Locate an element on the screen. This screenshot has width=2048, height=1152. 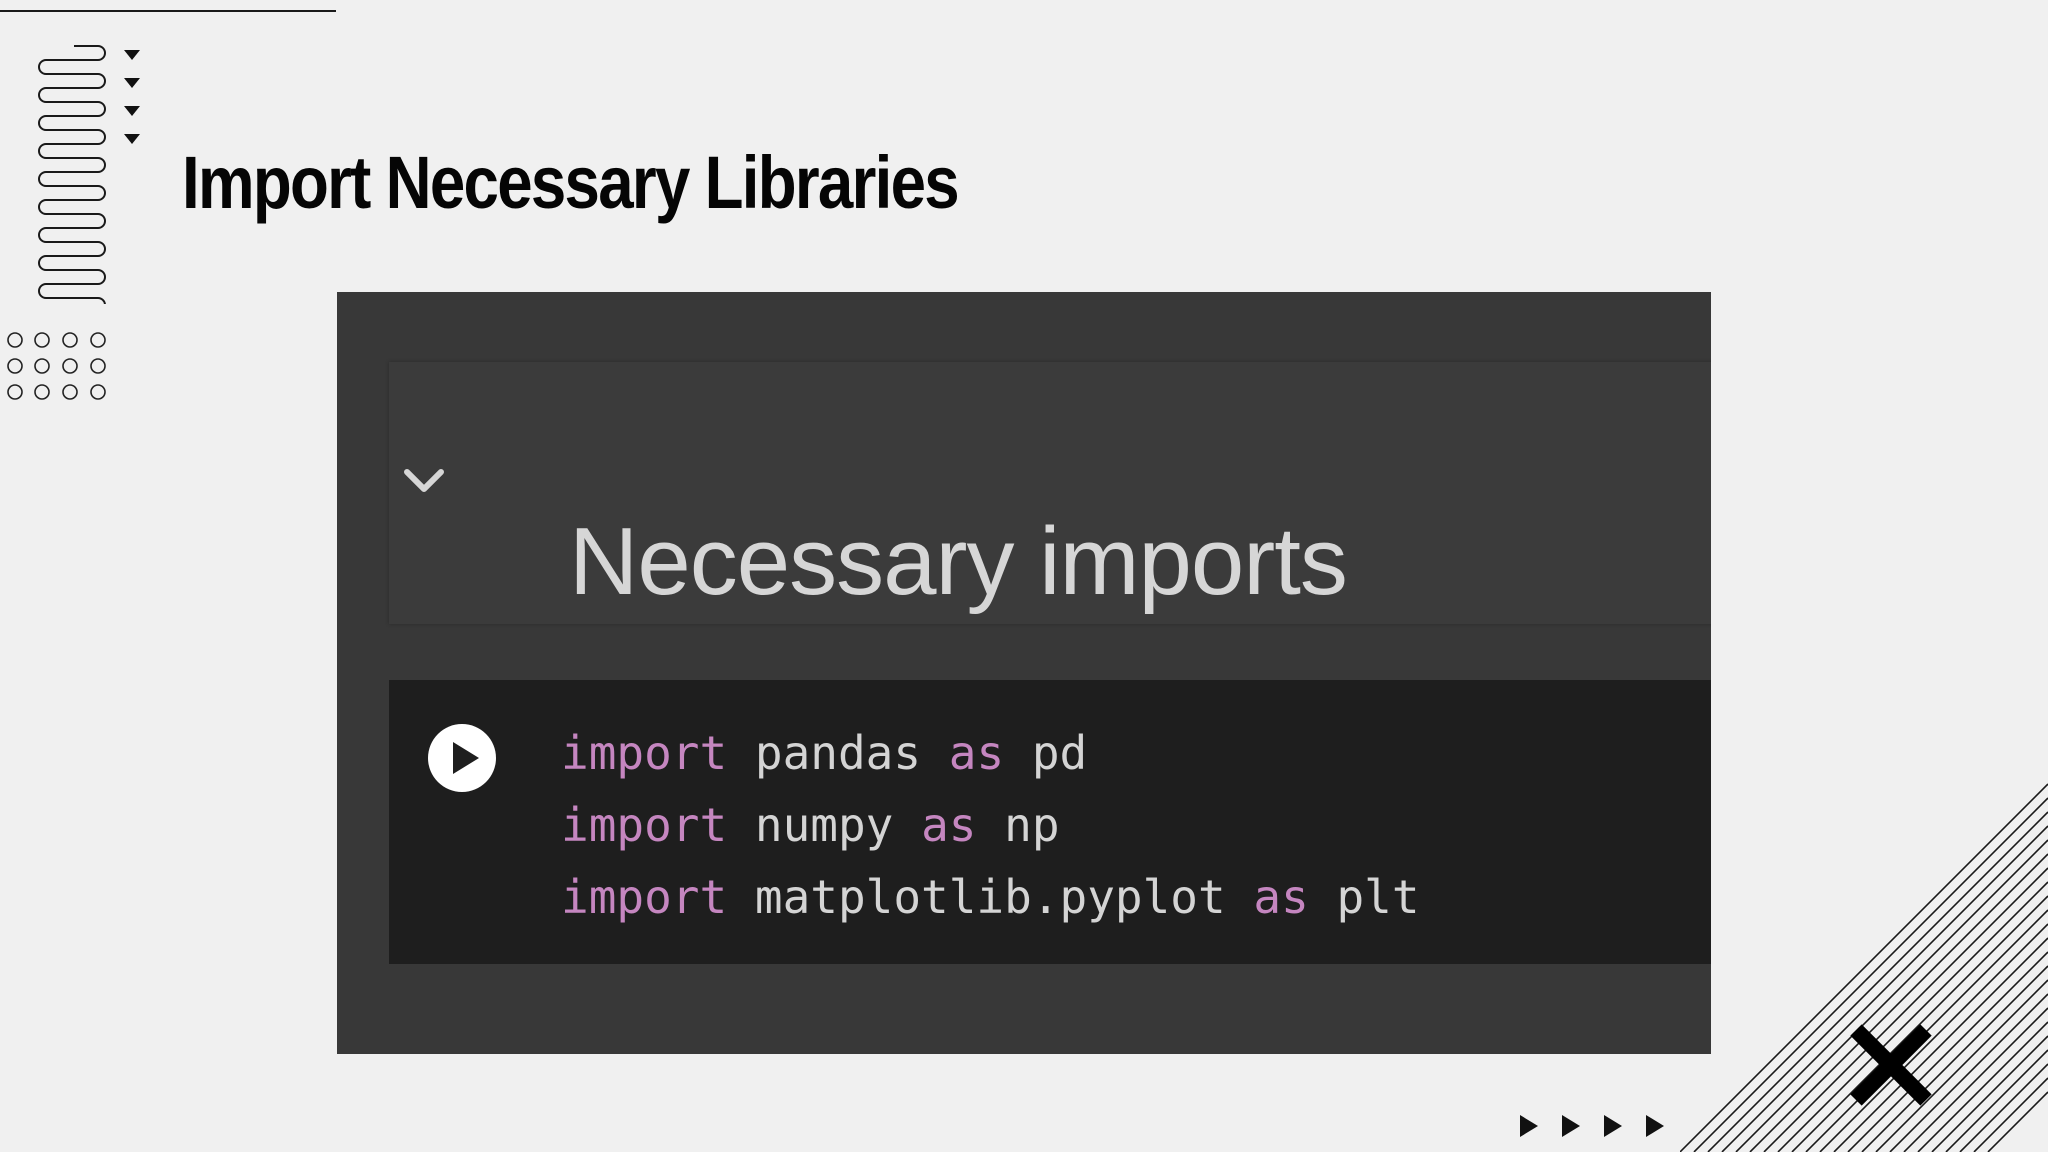
markdown-cell: Necessary imports is located at coordinates (1050, 493).